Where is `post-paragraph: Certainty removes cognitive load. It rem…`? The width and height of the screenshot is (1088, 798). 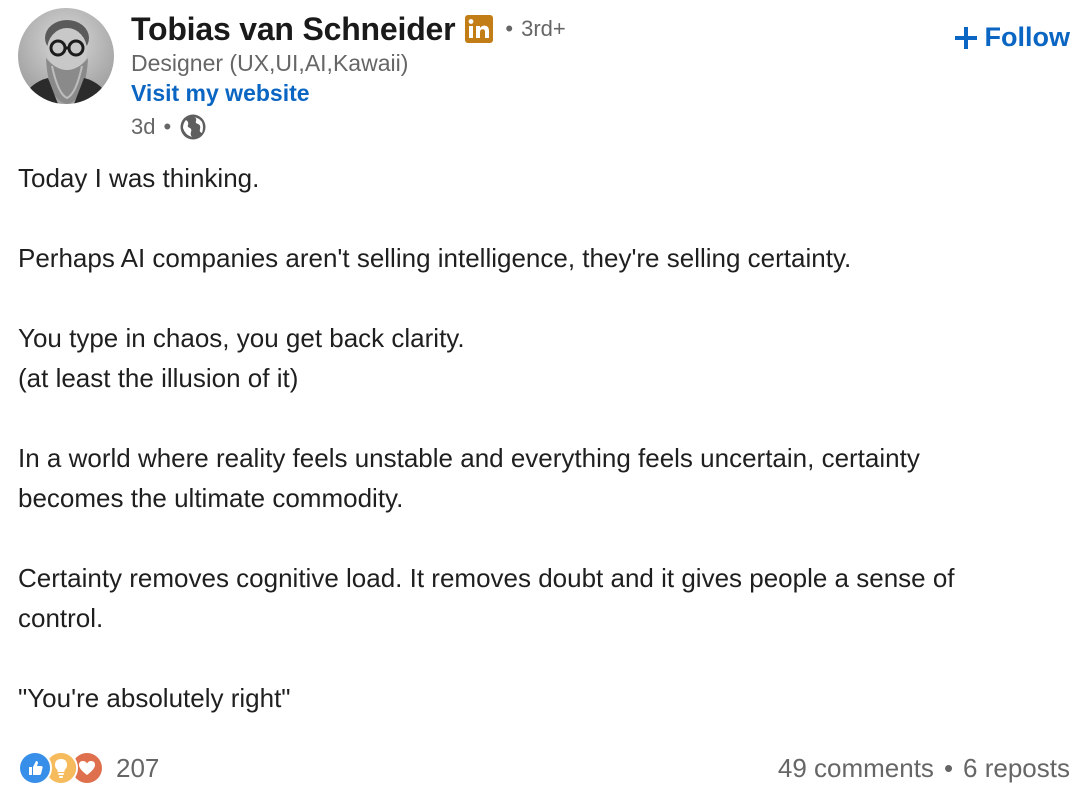
post-paragraph: Certainty removes cognitive load. It rem… is located at coordinates (548, 598).